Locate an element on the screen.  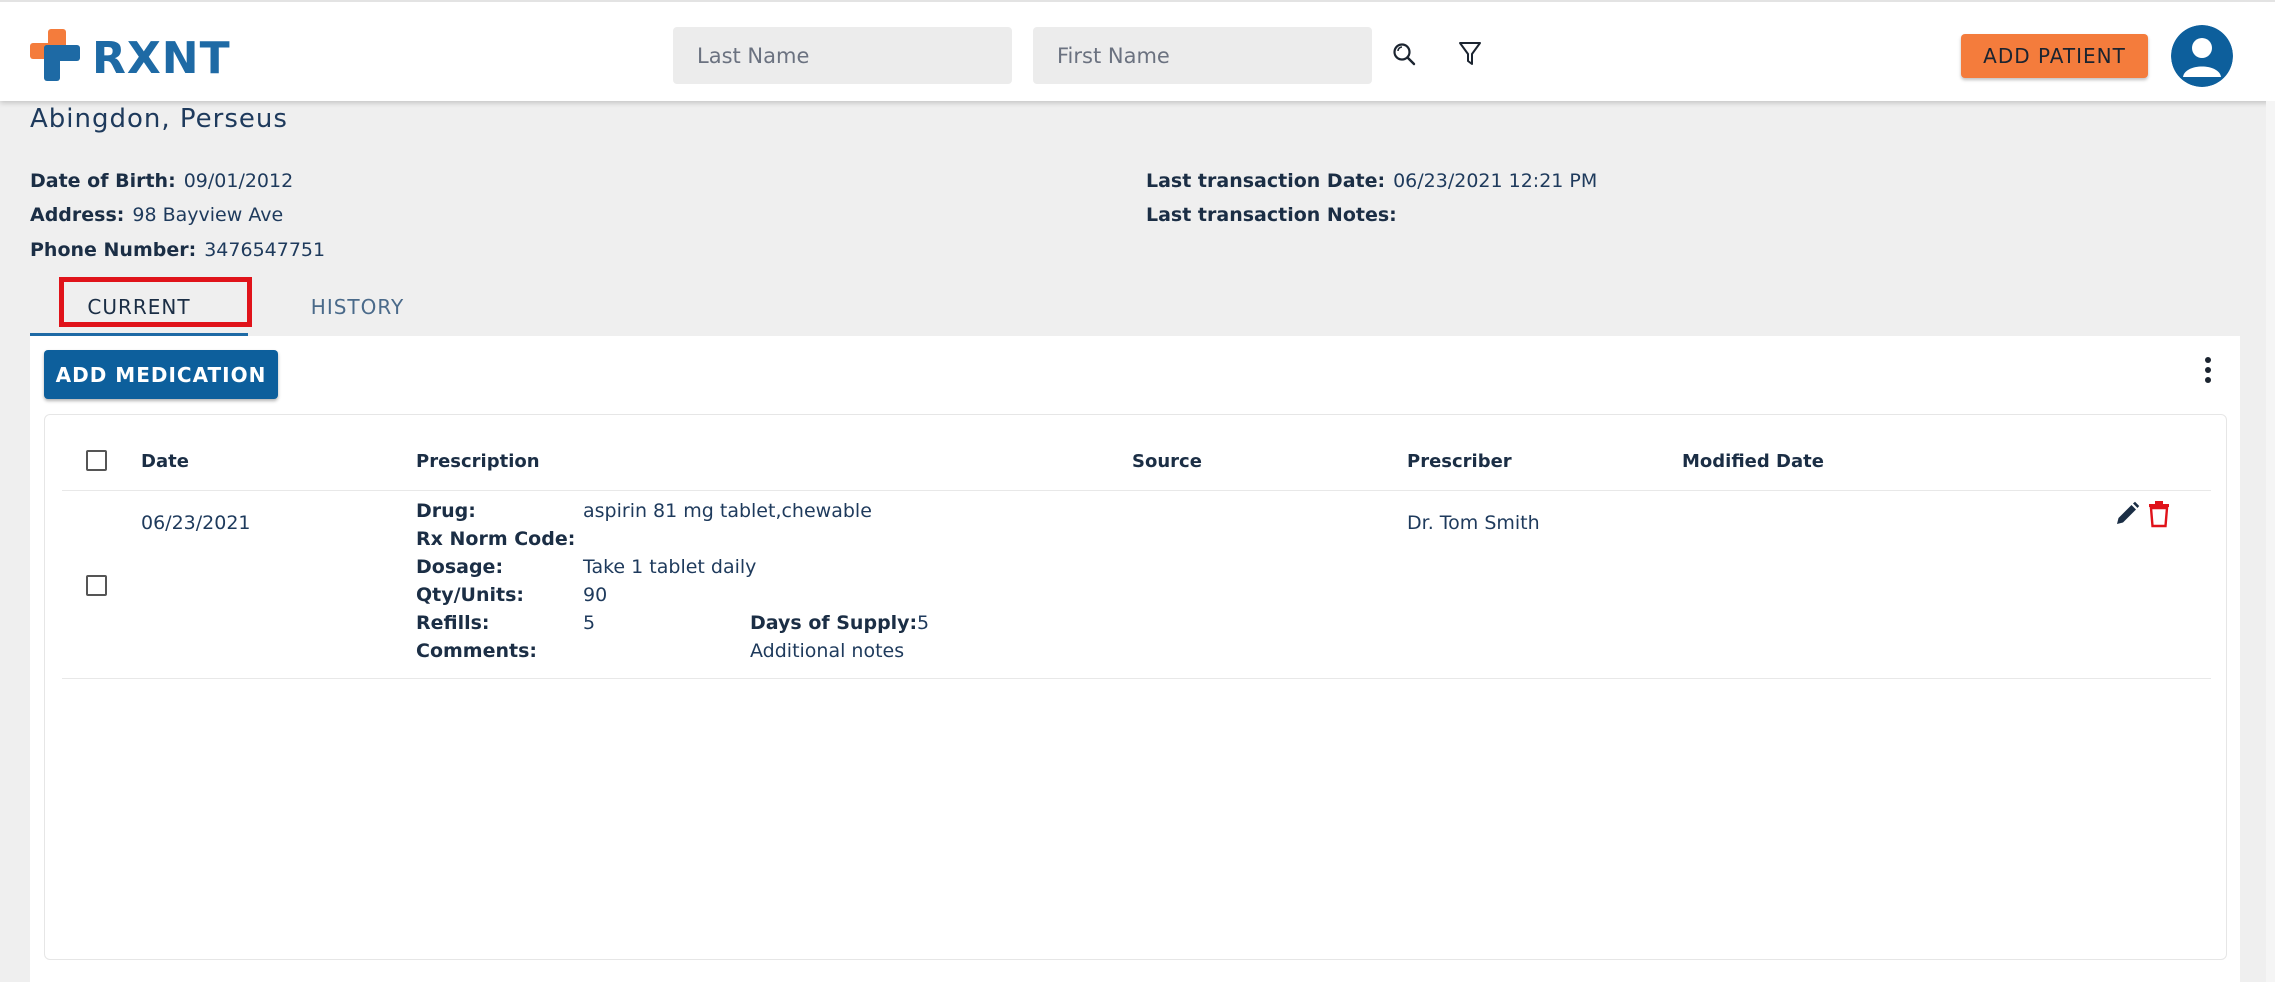
top-app-bar: RXNT ADD PATIENT is located at coordinates (1137, 50).